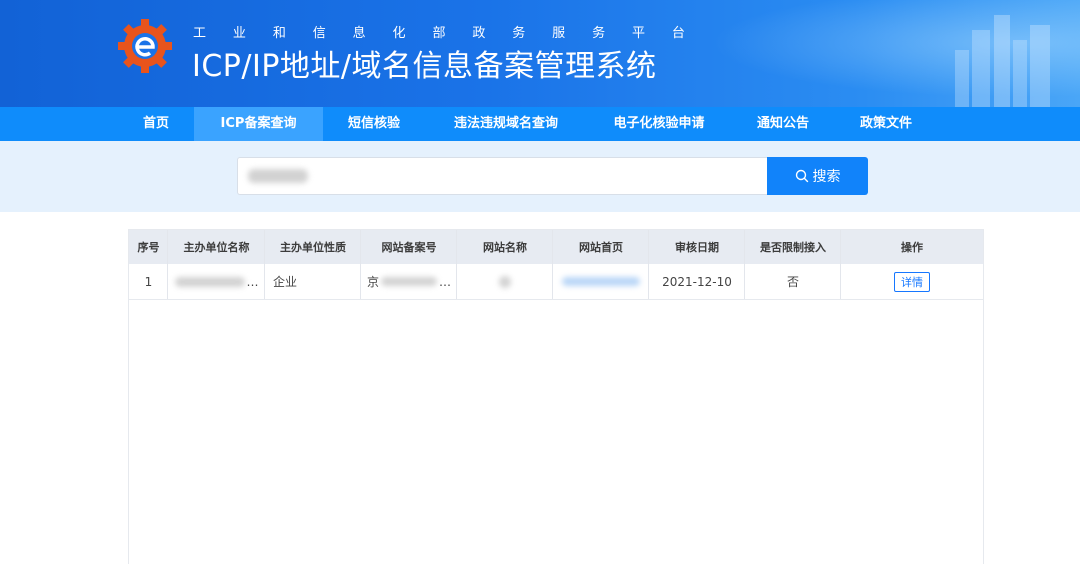 This screenshot has width=1080, height=564. I want to click on org-char: 平, so click(638, 33).